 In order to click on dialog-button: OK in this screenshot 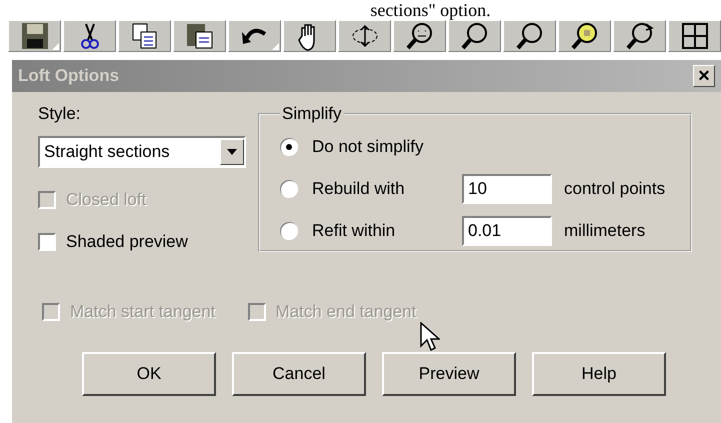, I will do `click(149, 374)`.